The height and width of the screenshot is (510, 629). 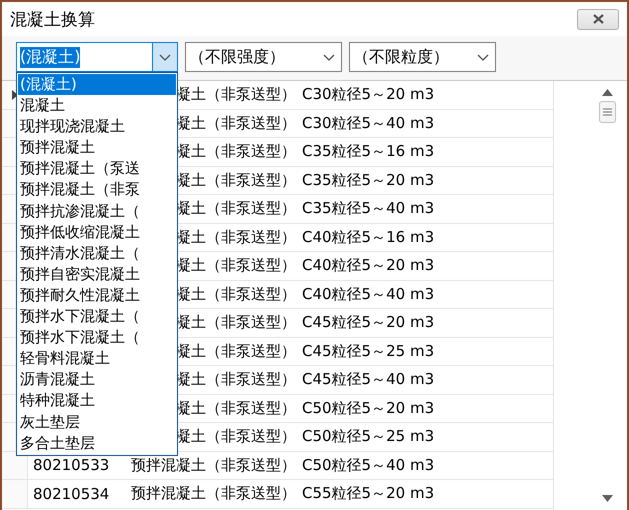 What do you see at coordinates (97, 127) in the screenshot?
I see `dropdown-option: 现拌现浇混凝土` at bounding box center [97, 127].